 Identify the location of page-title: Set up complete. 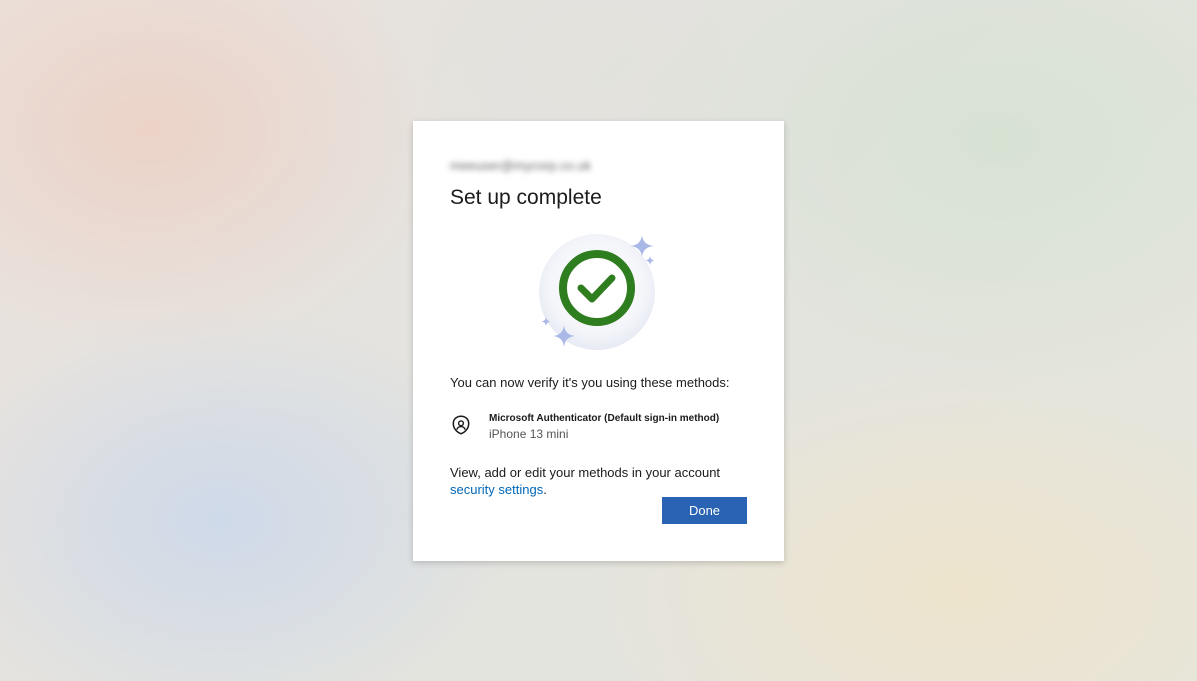
(526, 197).